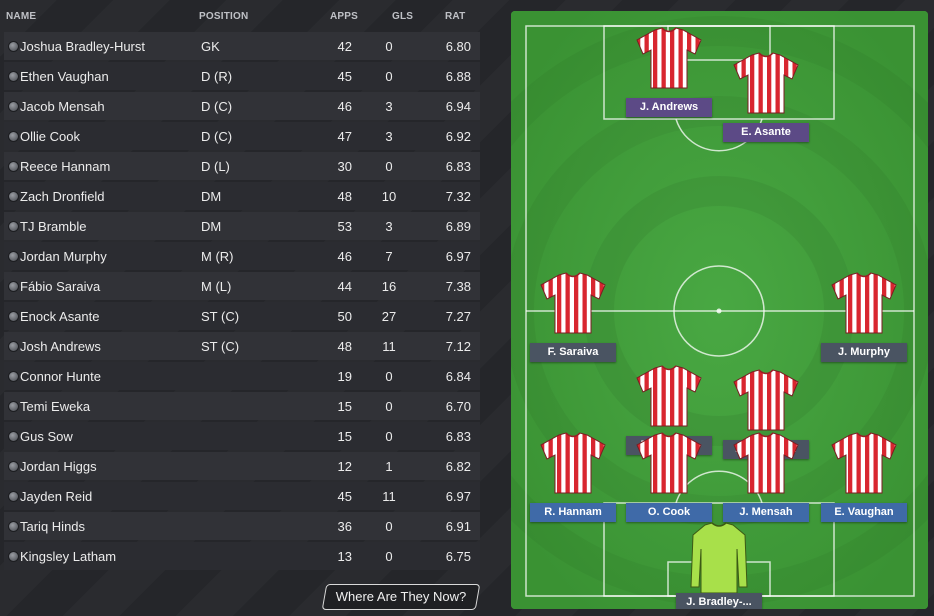  What do you see at coordinates (864, 477) in the screenshot?
I see `pitch-player: E. Vaughan` at bounding box center [864, 477].